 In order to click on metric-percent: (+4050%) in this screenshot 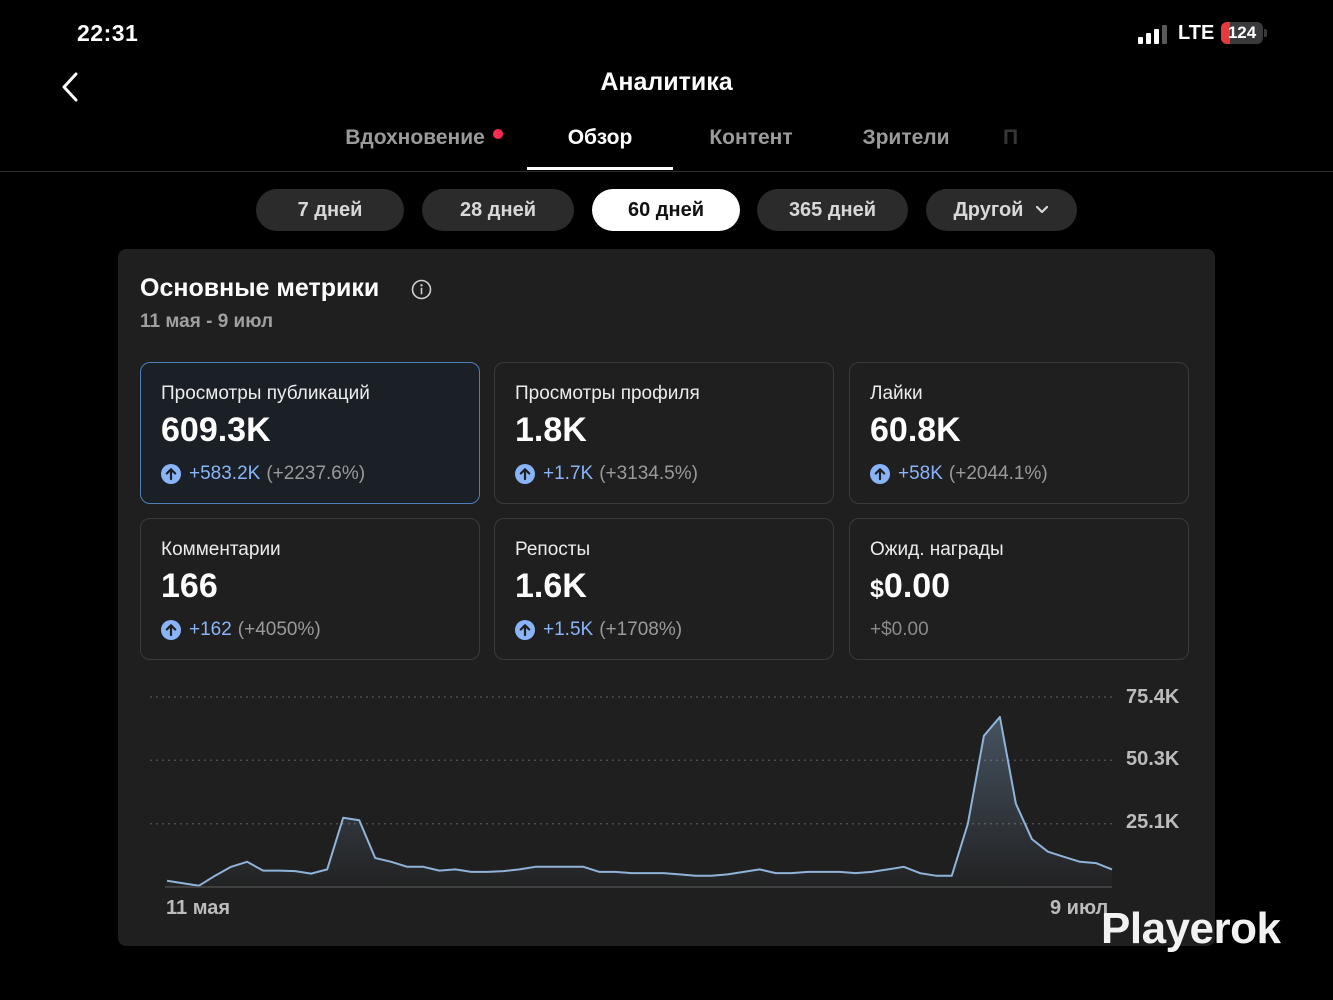, I will do `click(279, 629)`.